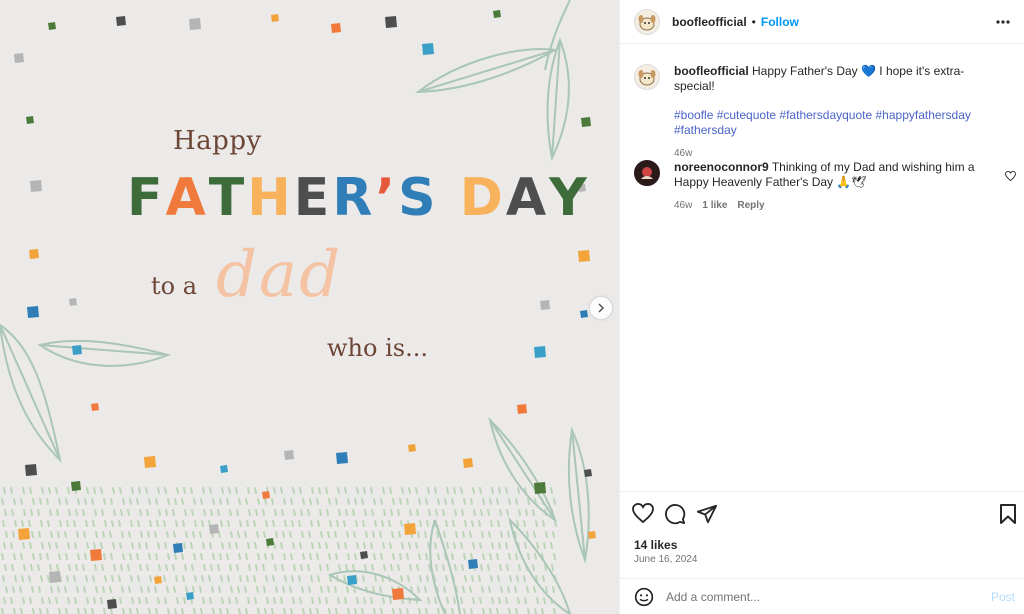 This screenshot has width=1024, height=614. What do you see at coordinates (780, 22) in the screenshot?
I see `follow-button: Follow` at bounding box center [780, 22].